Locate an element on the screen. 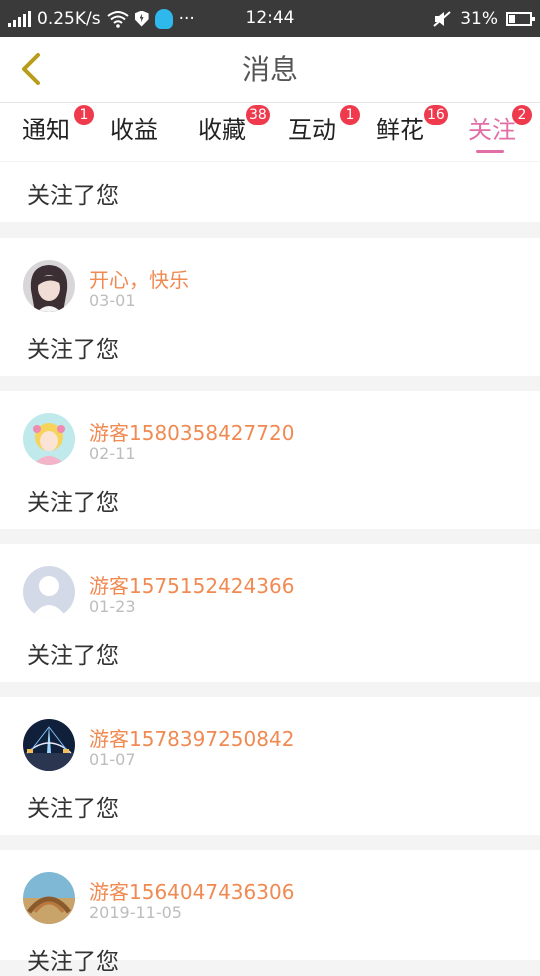  tab-label: 通知 is located at coordinates (46, 130).